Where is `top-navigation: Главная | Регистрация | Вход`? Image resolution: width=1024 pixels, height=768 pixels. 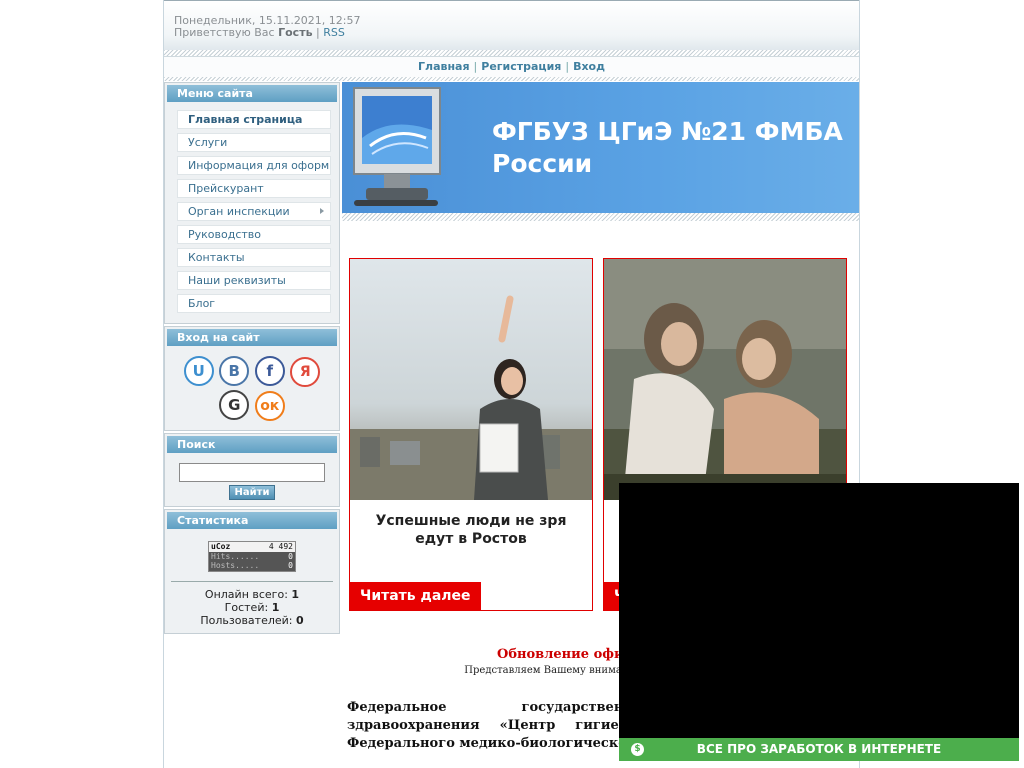 top-navigation: Главная | Регистрация | Вход is located at coordinates (511, 67).